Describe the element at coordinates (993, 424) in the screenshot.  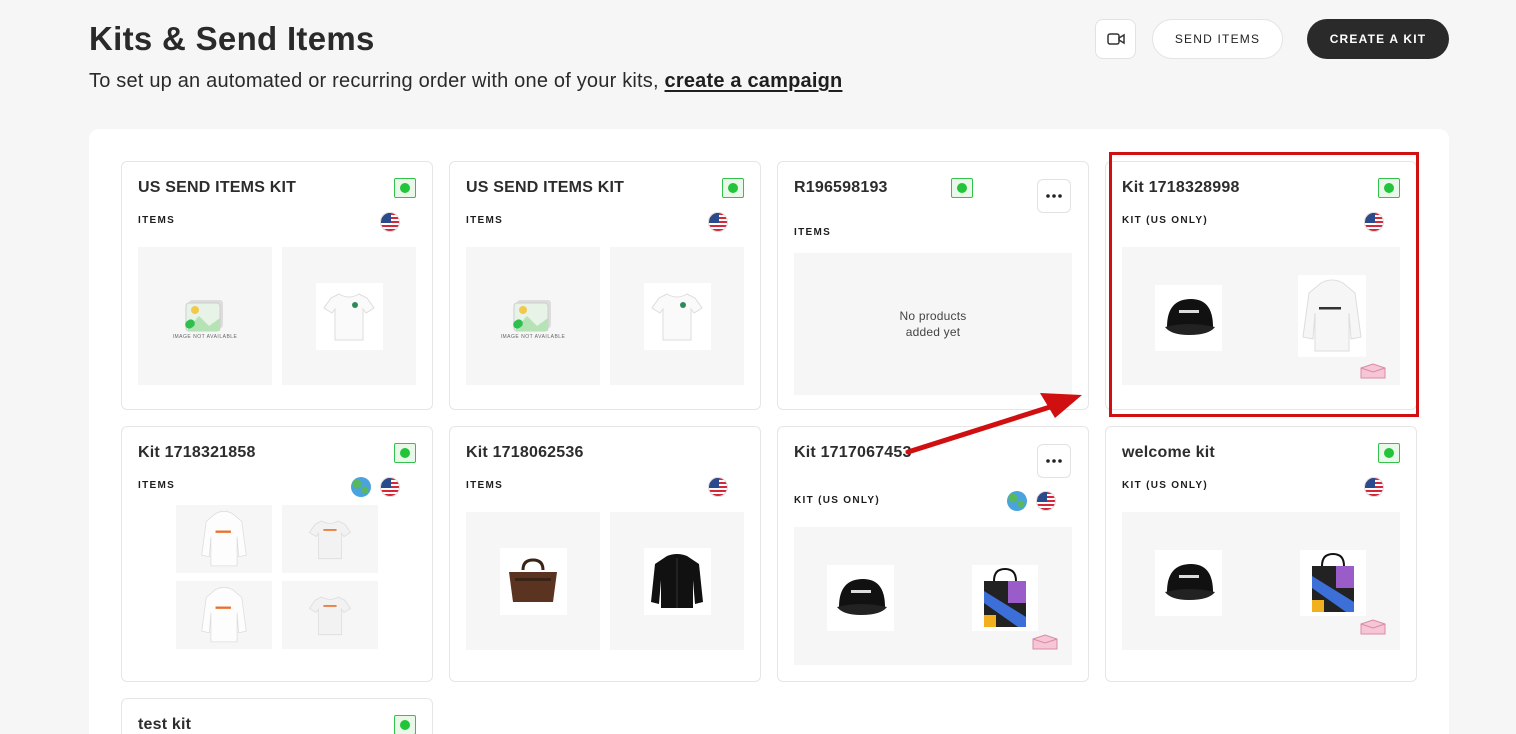
I see `annotation-arrow` at that location.